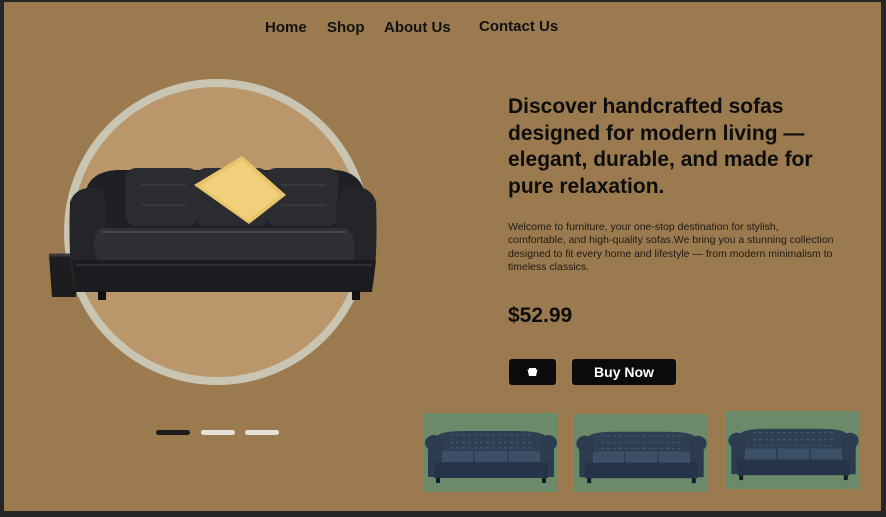 The width and height of the screenshot is (886, 517). I want to click on nav-home: Home, so click(286, 27).